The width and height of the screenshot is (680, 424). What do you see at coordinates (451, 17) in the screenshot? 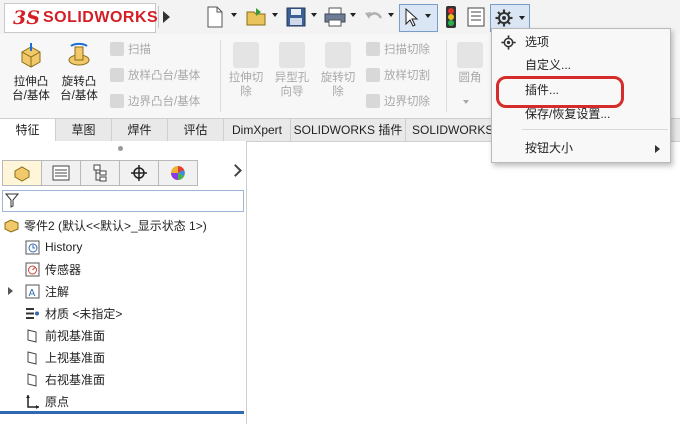
I see `rebuild-traffic-light-icon` at bounding box center [451, 17].